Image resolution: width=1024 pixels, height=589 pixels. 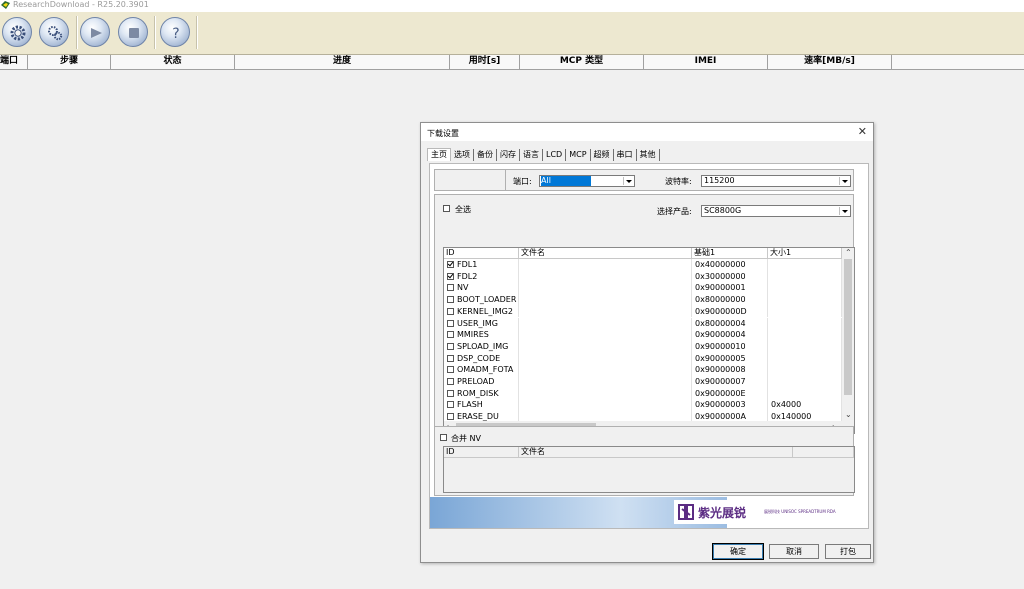 I want to click on table-row: NV 0x90000001, so click(x=643, y=288).